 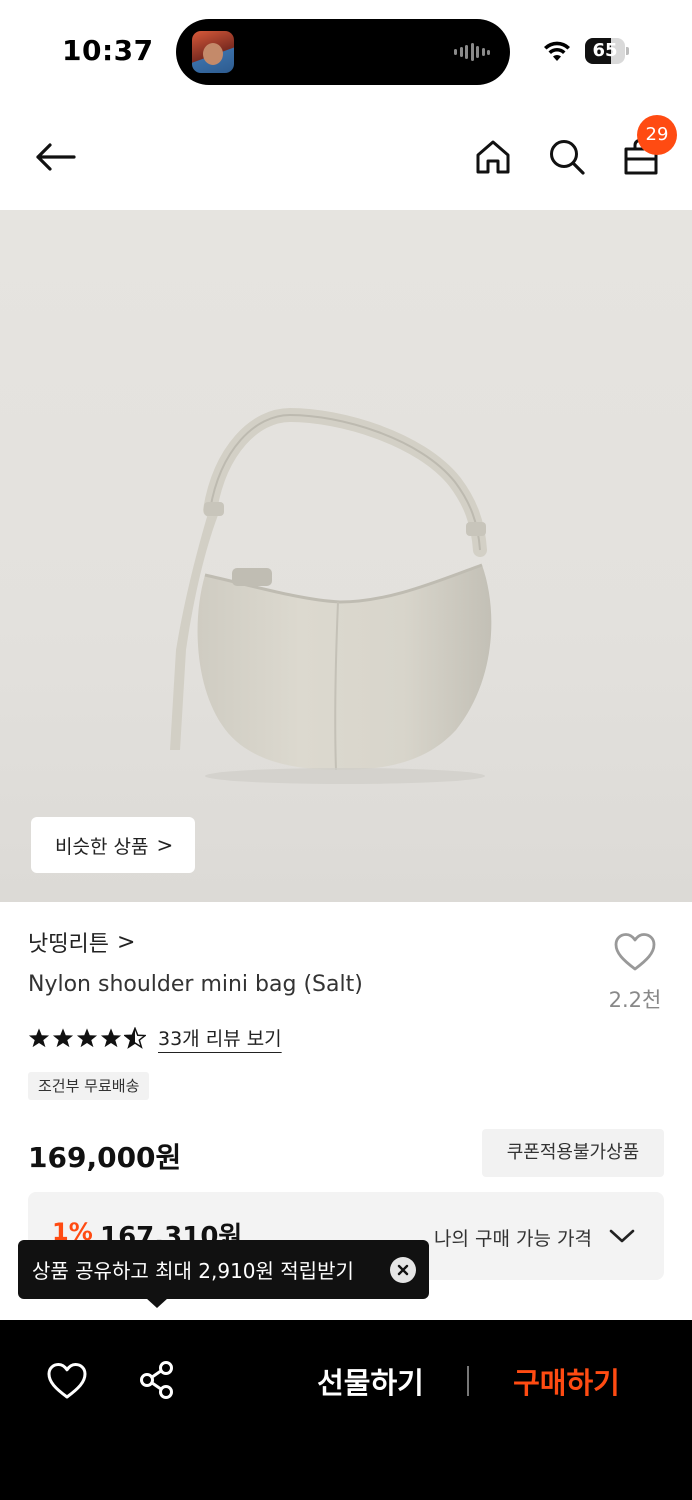 I want to click on back-arrow-icon, so click(x=56, y=157).